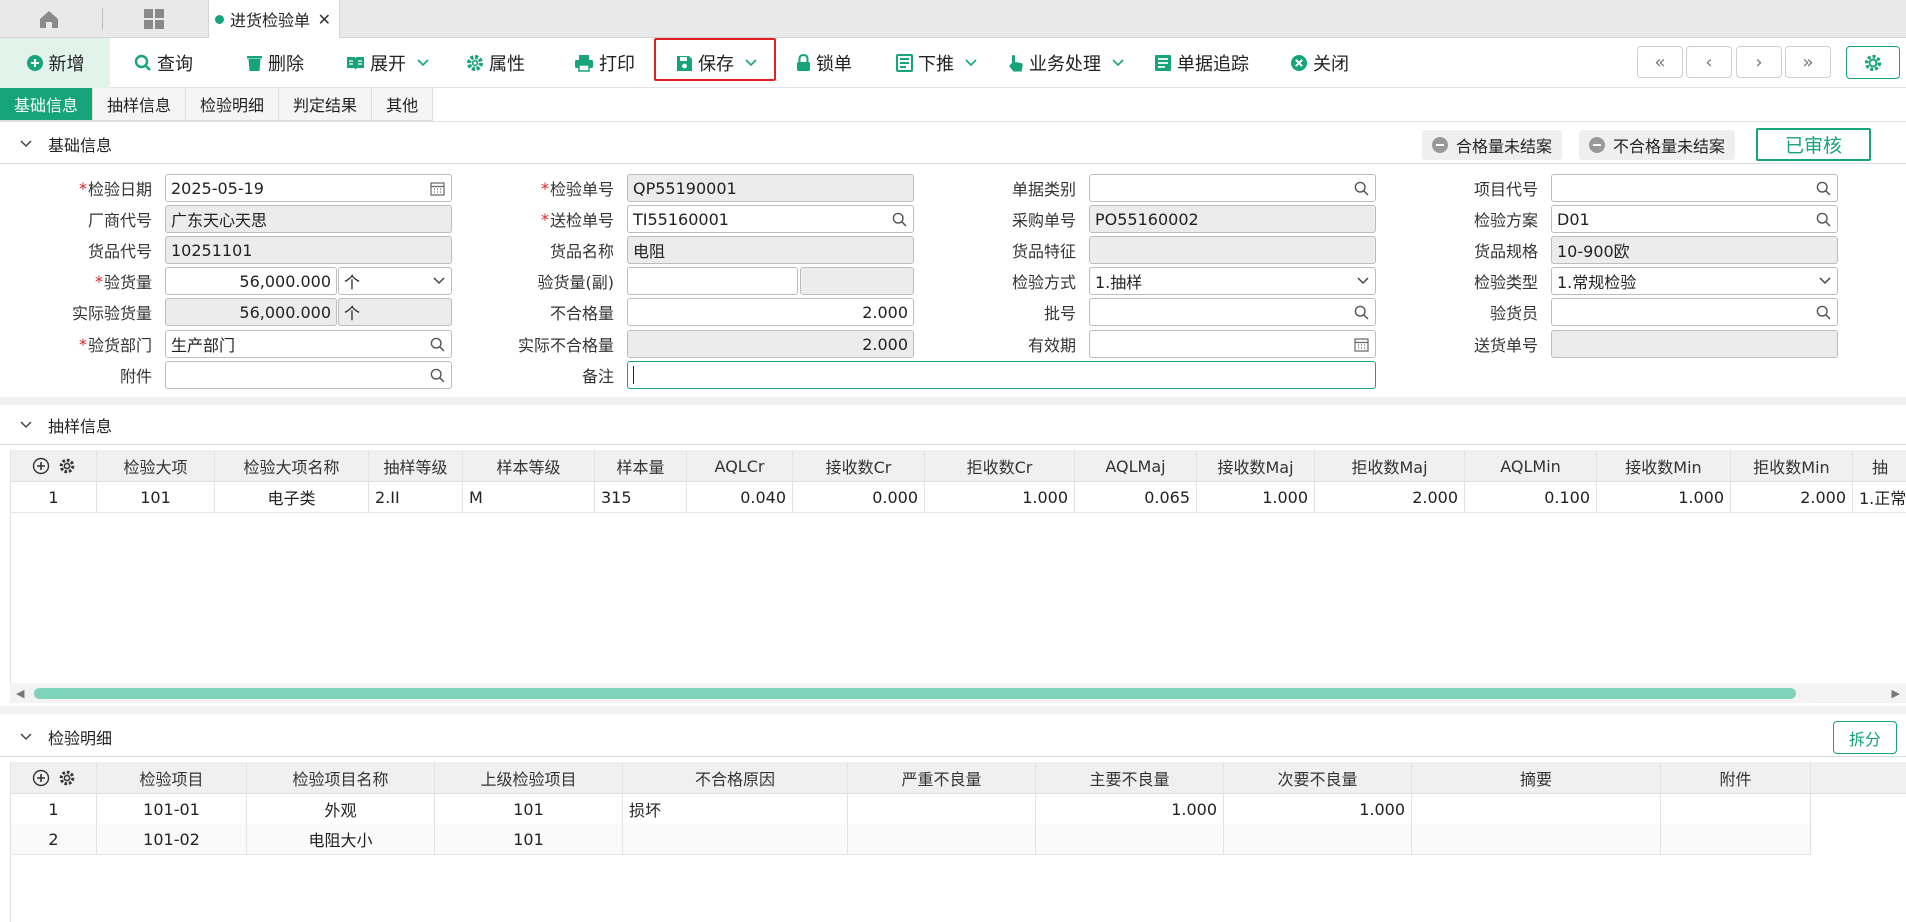  Describe the element at coordinates (942, 778) in the screenshot. I see `col-header: 严重不良量` at that location.